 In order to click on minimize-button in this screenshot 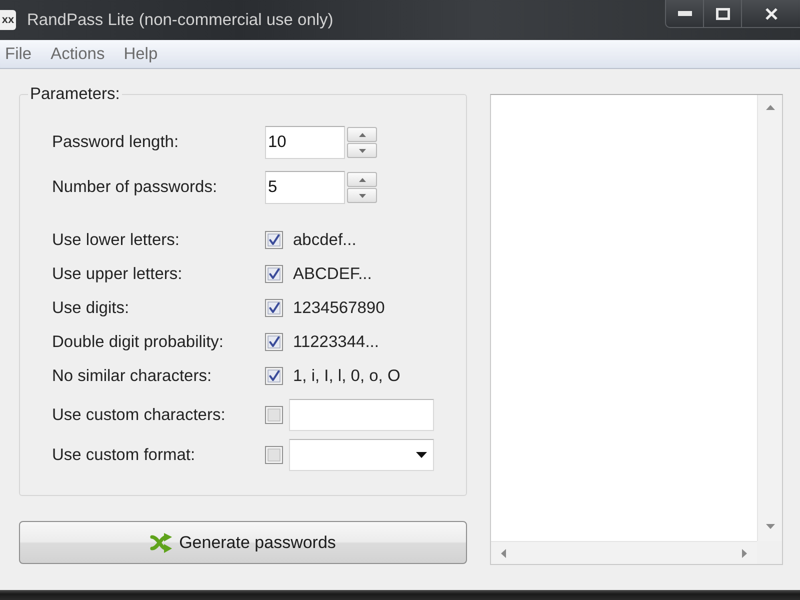, I will do `click(684, 14)`.